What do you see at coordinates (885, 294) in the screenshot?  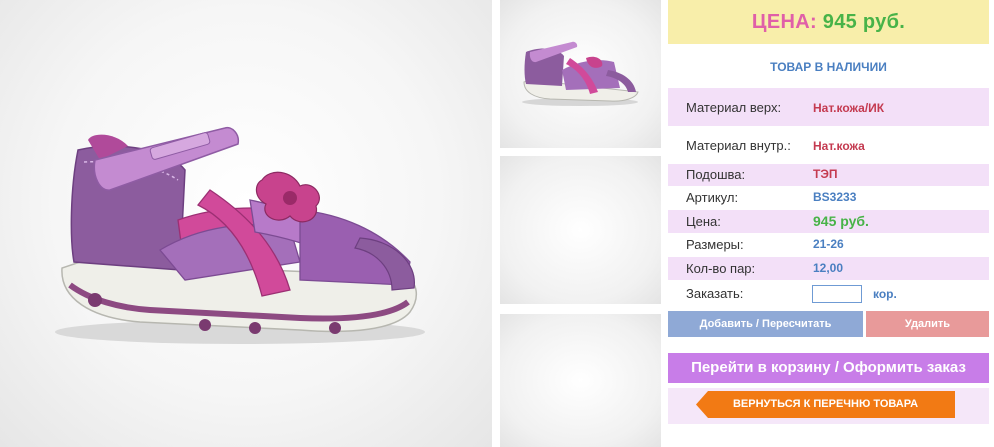 I see `quantity-unit: кор.` at bounding box center [885, 294].